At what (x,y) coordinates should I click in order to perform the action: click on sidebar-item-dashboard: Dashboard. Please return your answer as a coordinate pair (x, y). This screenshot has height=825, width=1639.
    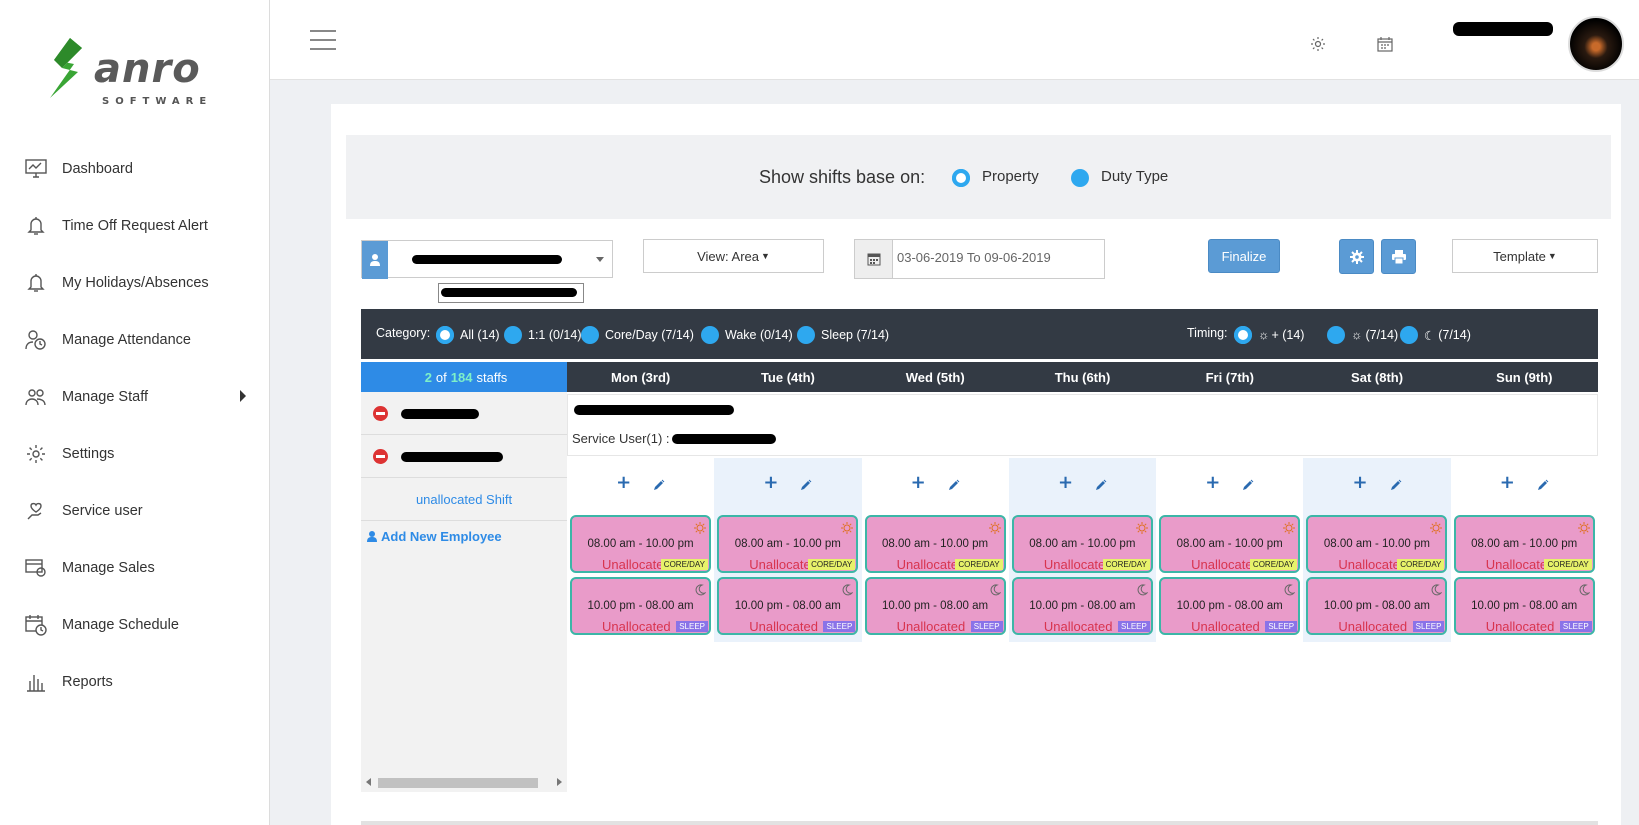
    Looking at the image, I should click on (135, 168).